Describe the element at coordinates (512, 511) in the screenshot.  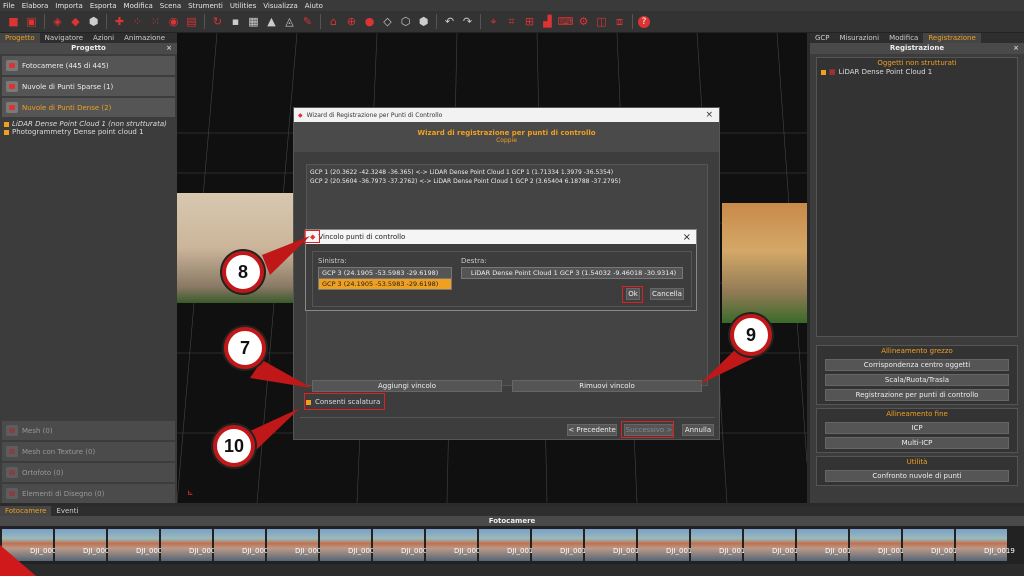
I see `bottom-tabs: Fotocamere Eventi` at that location.